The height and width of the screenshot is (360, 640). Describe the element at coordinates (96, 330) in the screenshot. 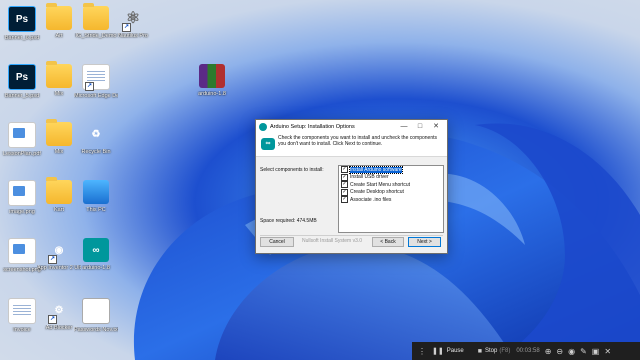

I see `desktop-icon-label: Passwords Nov.txt` at that location.